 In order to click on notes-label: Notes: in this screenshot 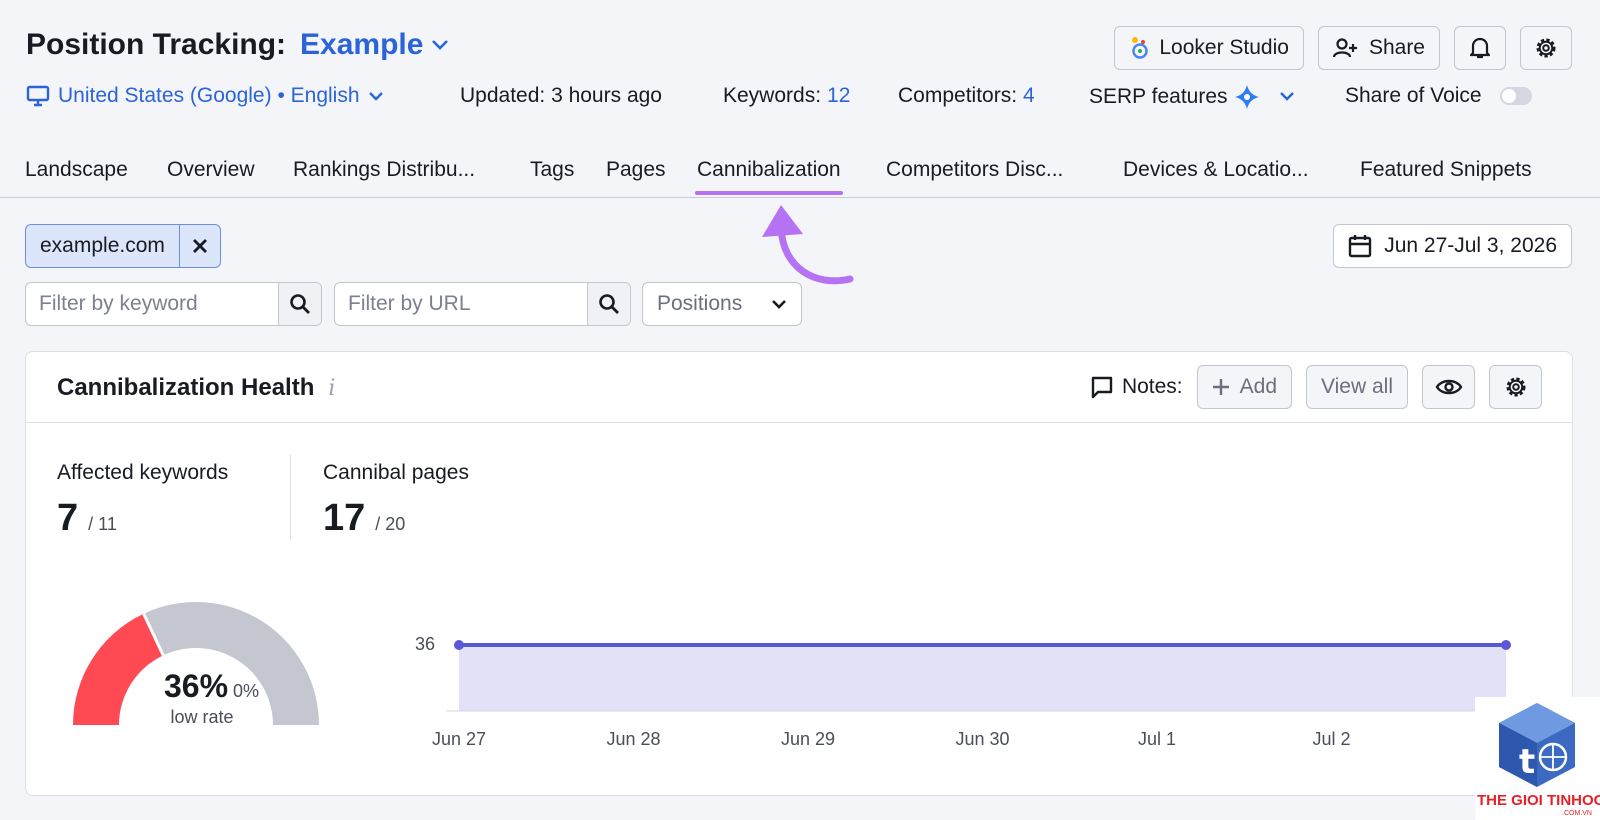, I will do `click(1136, 387)`.